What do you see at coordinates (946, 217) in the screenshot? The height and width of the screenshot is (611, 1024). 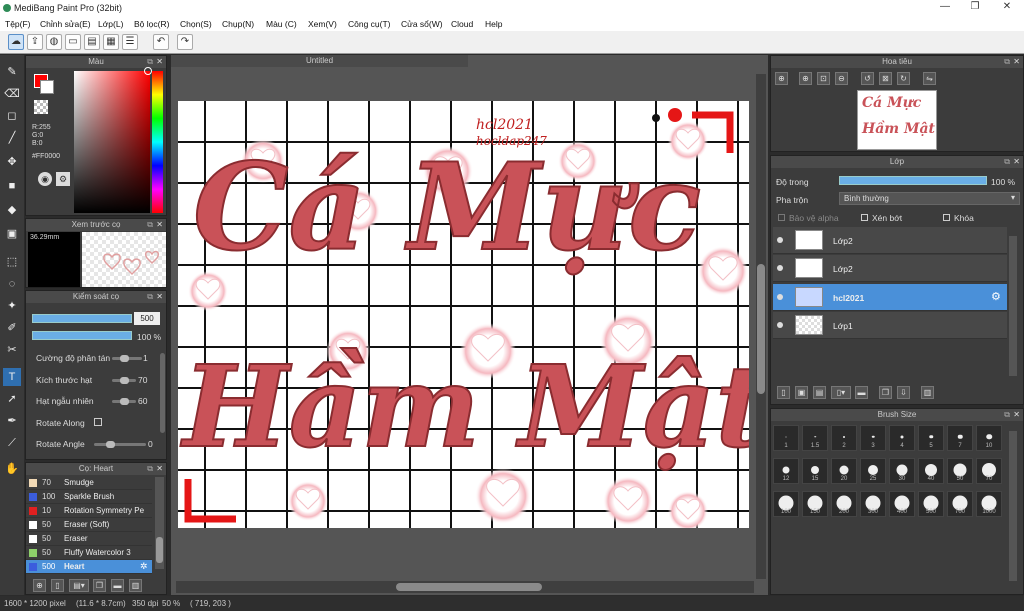 I see `lock-checkbox` at bounding box center [946, 217].